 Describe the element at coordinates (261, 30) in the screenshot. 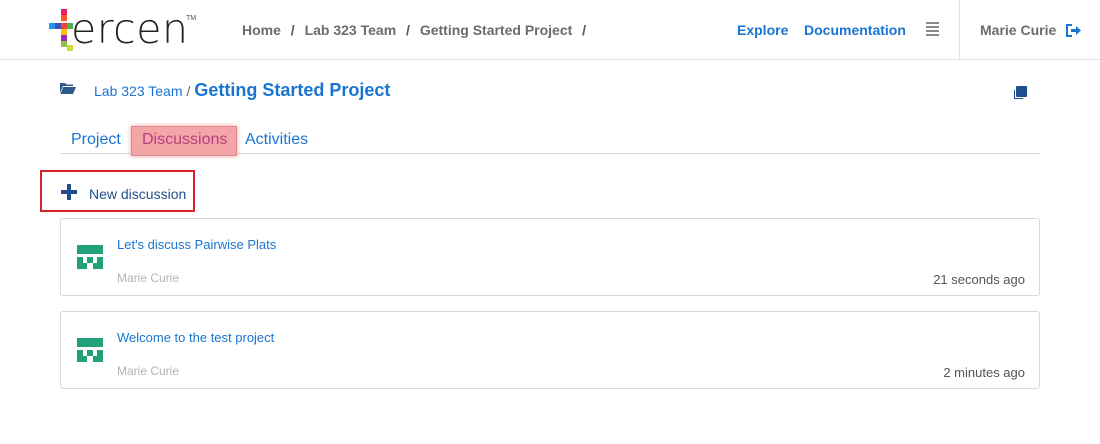

I see `breadcrumb-home: Home` at that location.